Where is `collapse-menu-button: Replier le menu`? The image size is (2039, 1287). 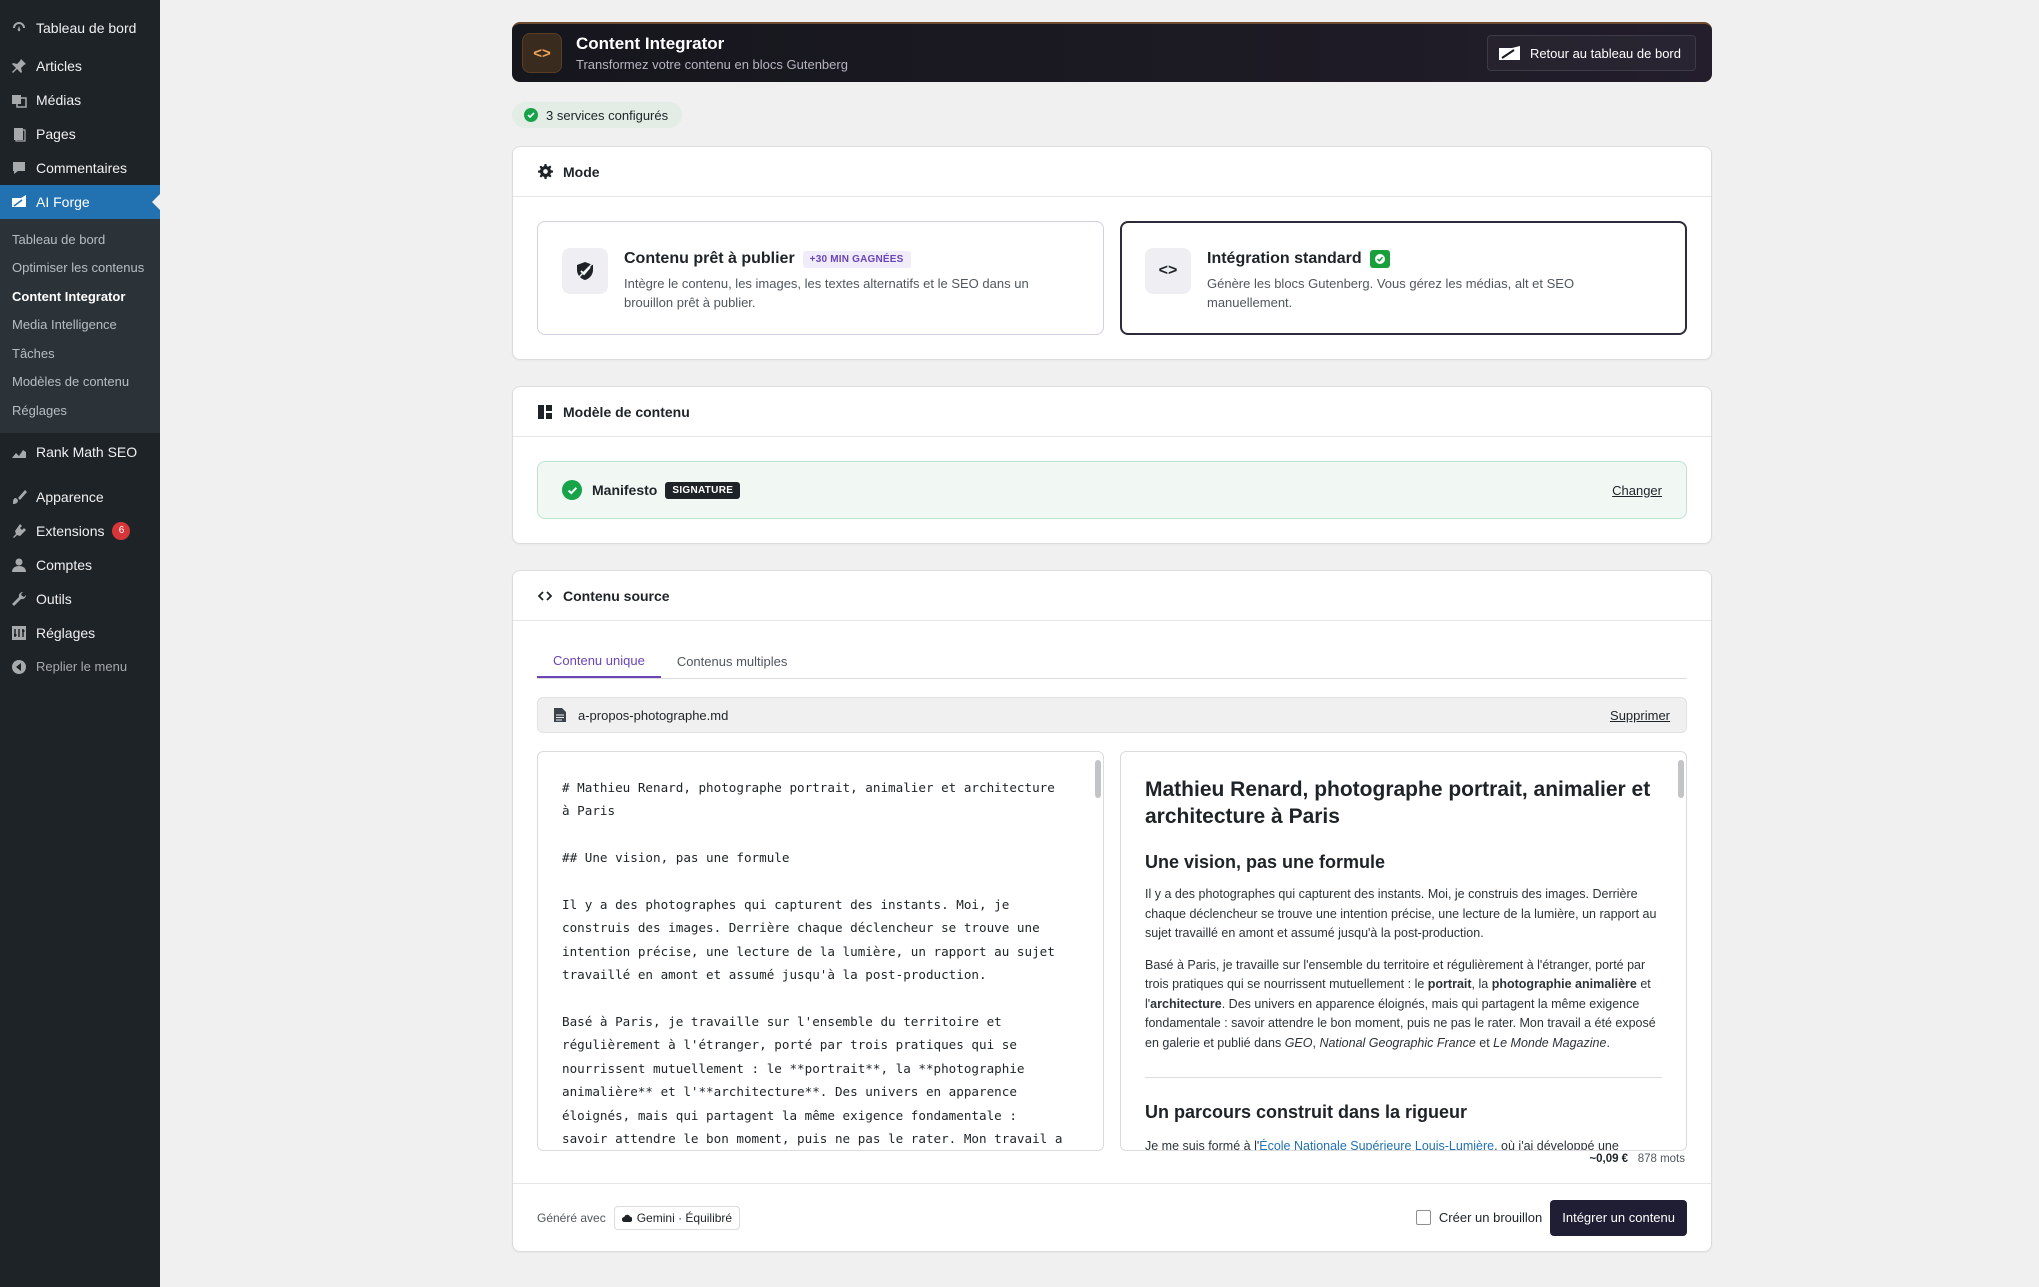 collapse-menu-button: Replier le menu is located at coordinates (80, 667).